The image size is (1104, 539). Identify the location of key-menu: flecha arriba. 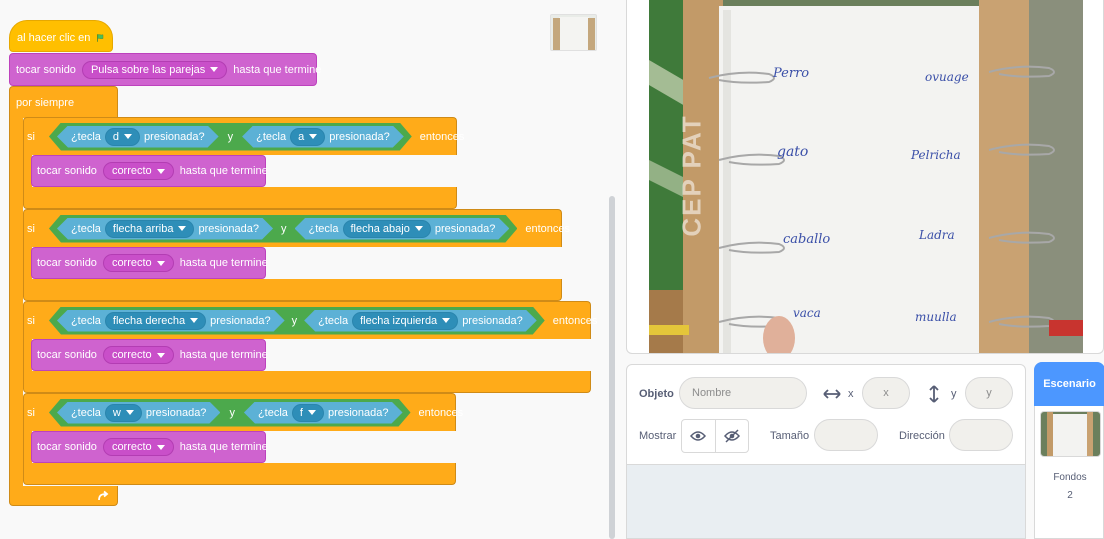
(150, 229).